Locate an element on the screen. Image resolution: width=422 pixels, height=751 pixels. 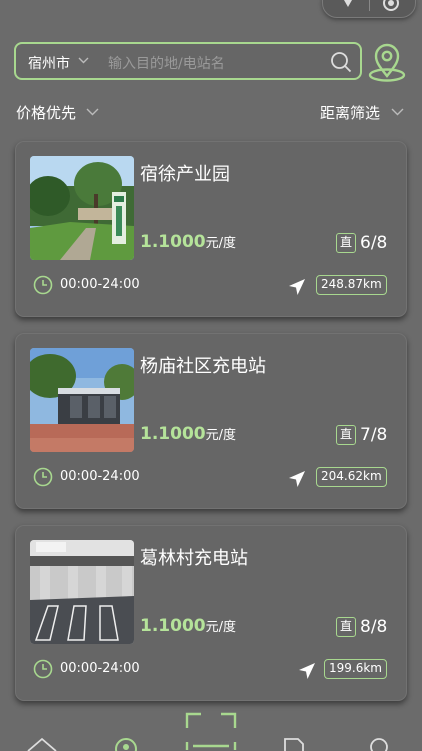
pile-availability: 直 8/8 is located at coordinates (361, 626).